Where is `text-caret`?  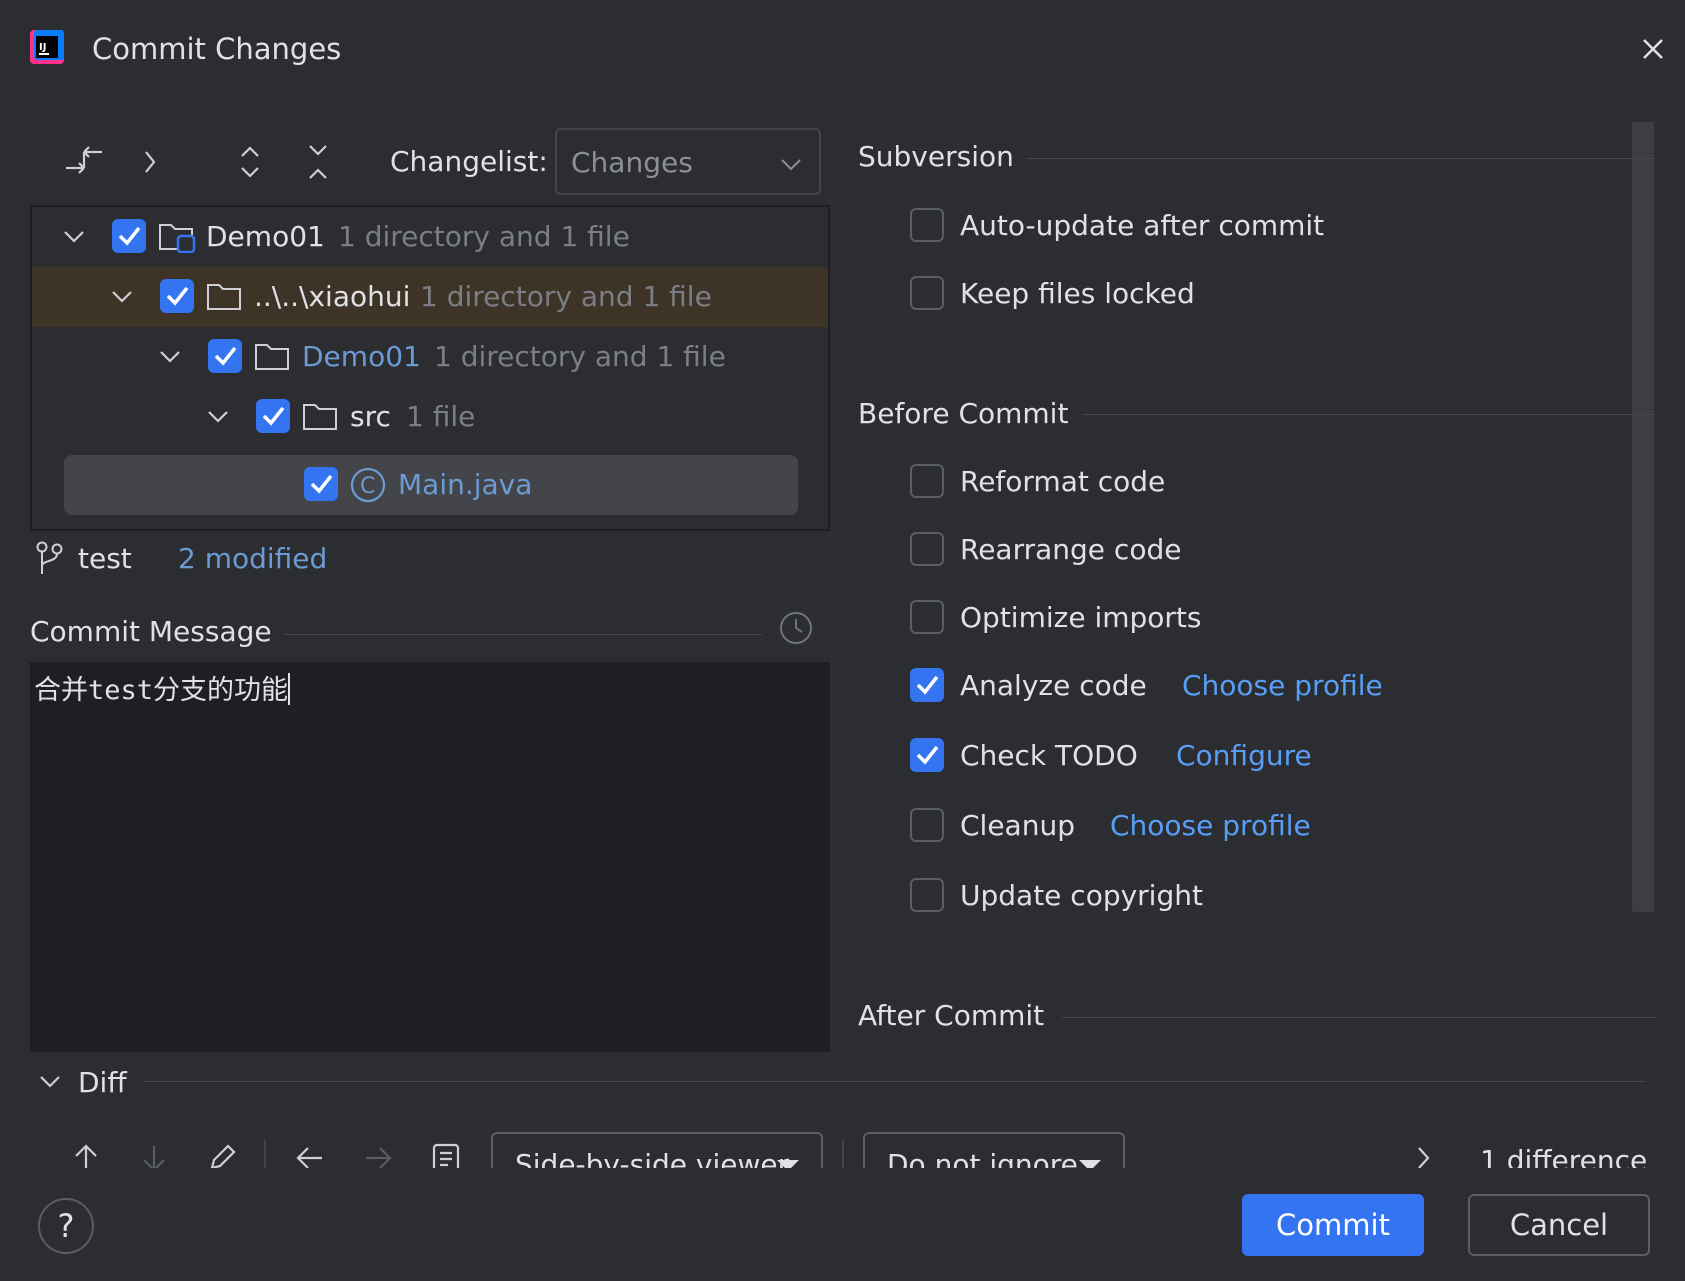
text-caret is located at coordinates (289, 689).